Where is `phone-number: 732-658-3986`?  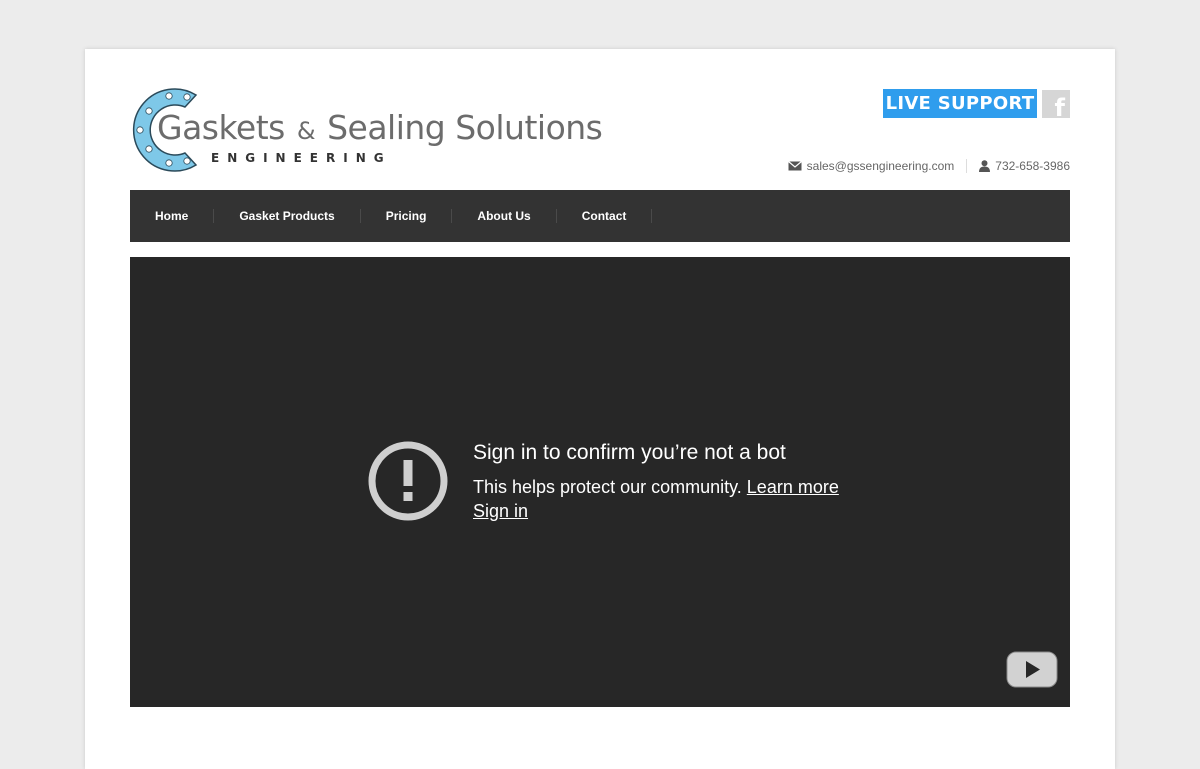 phone-number: 732-658-3986 is located at coordinates (1032, 166).